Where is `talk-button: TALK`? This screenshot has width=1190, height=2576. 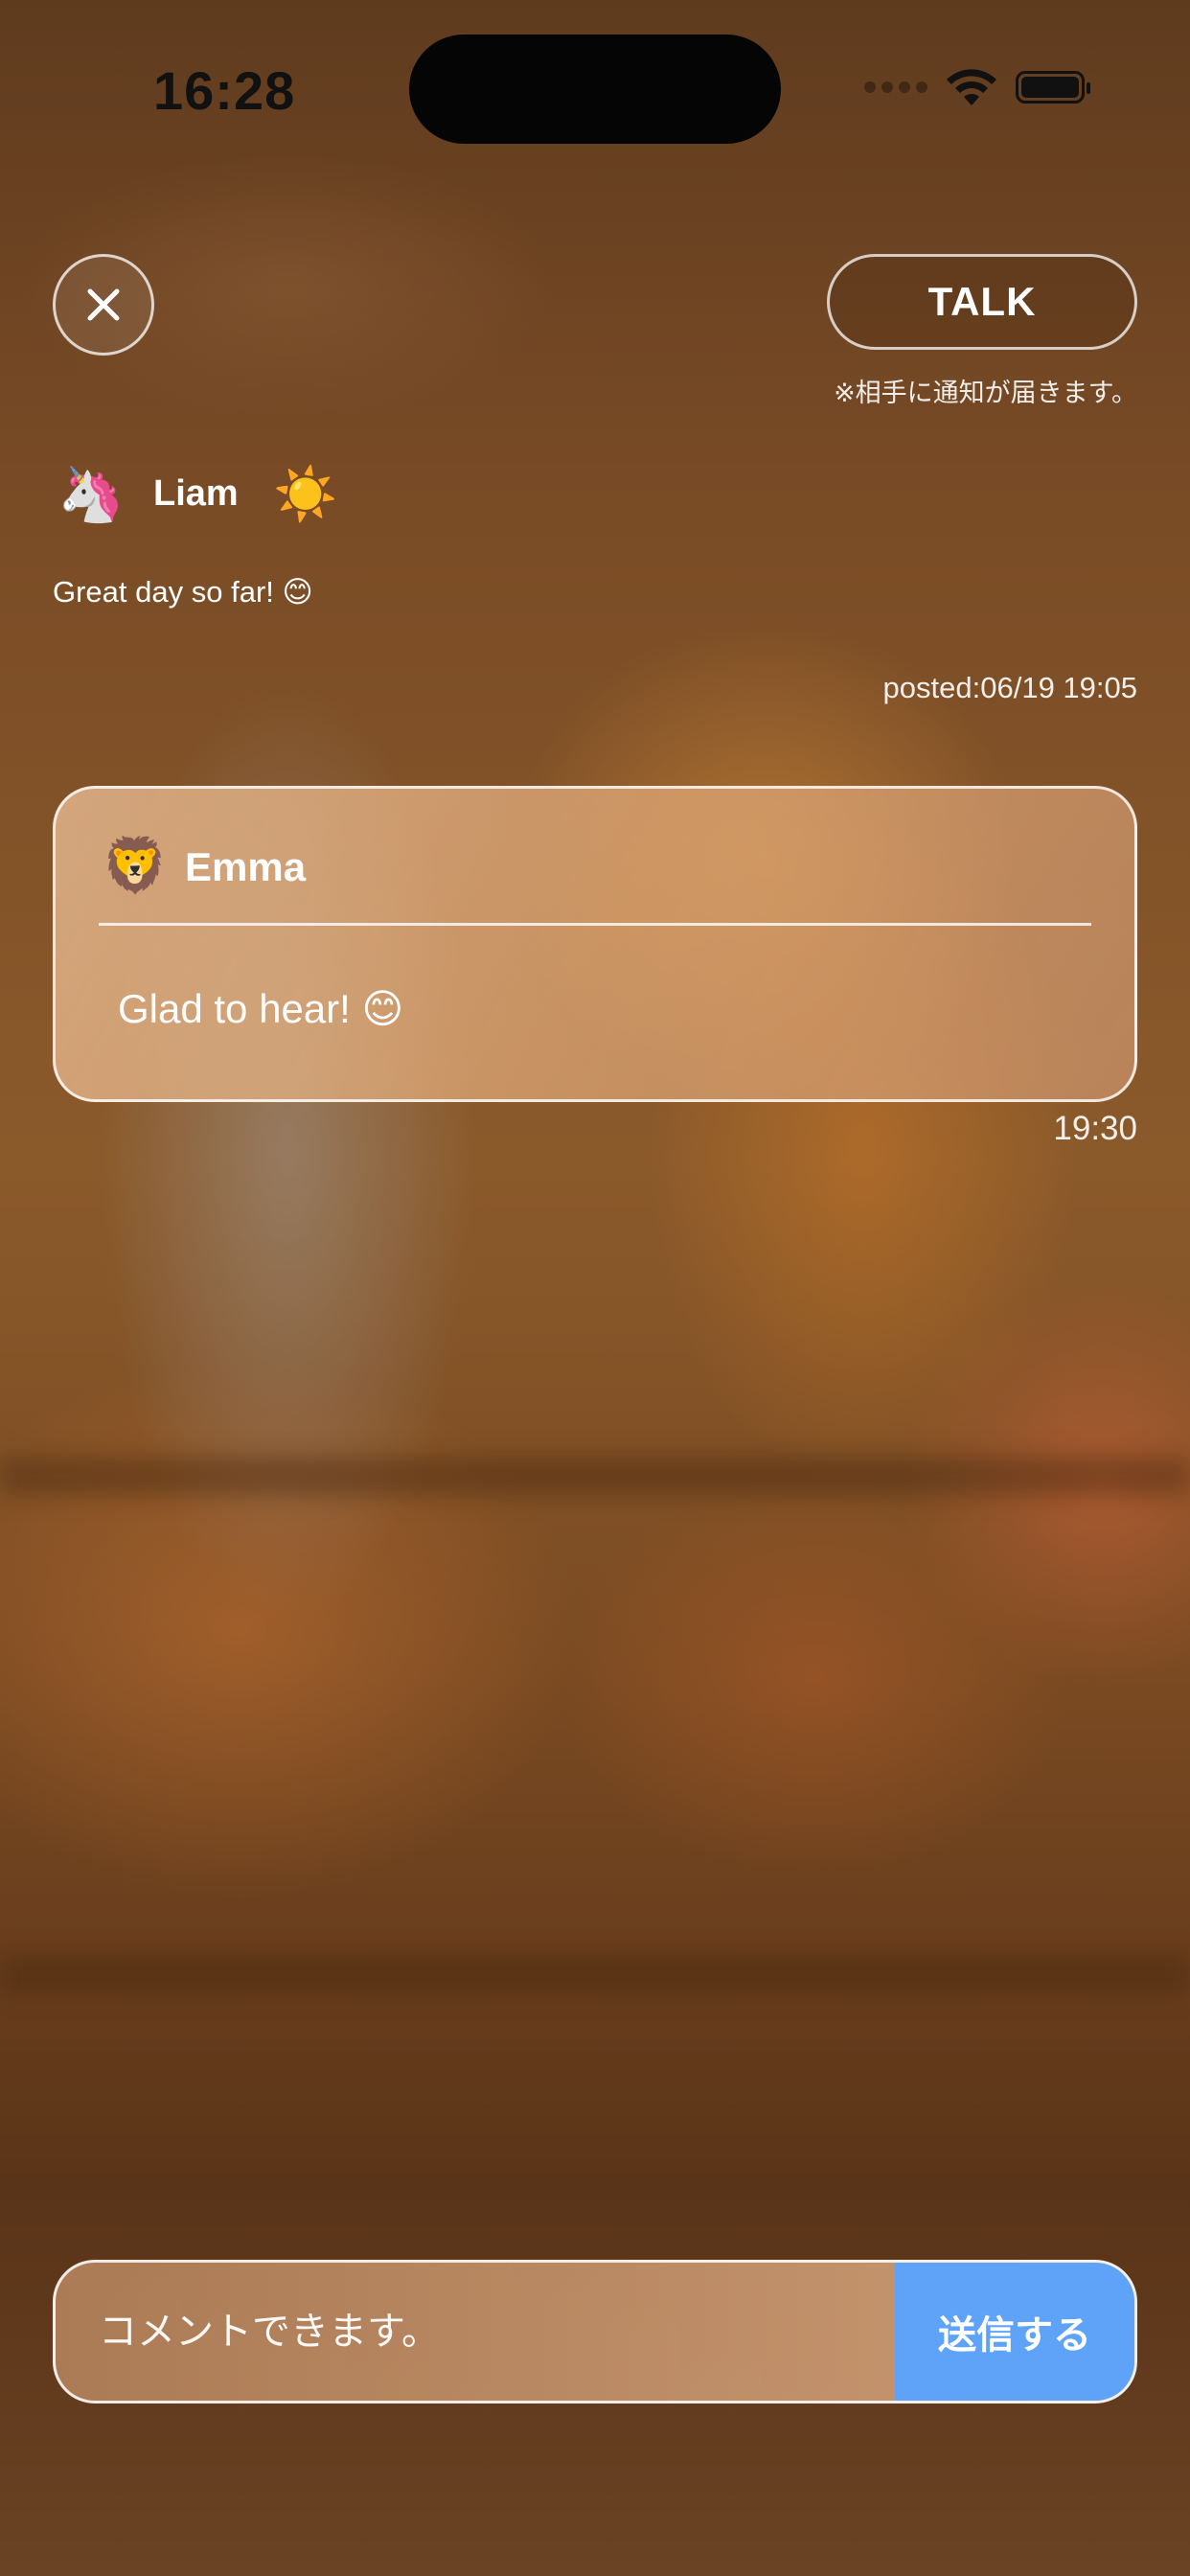
talk-button: TALK is located at coordinates (982, 302).